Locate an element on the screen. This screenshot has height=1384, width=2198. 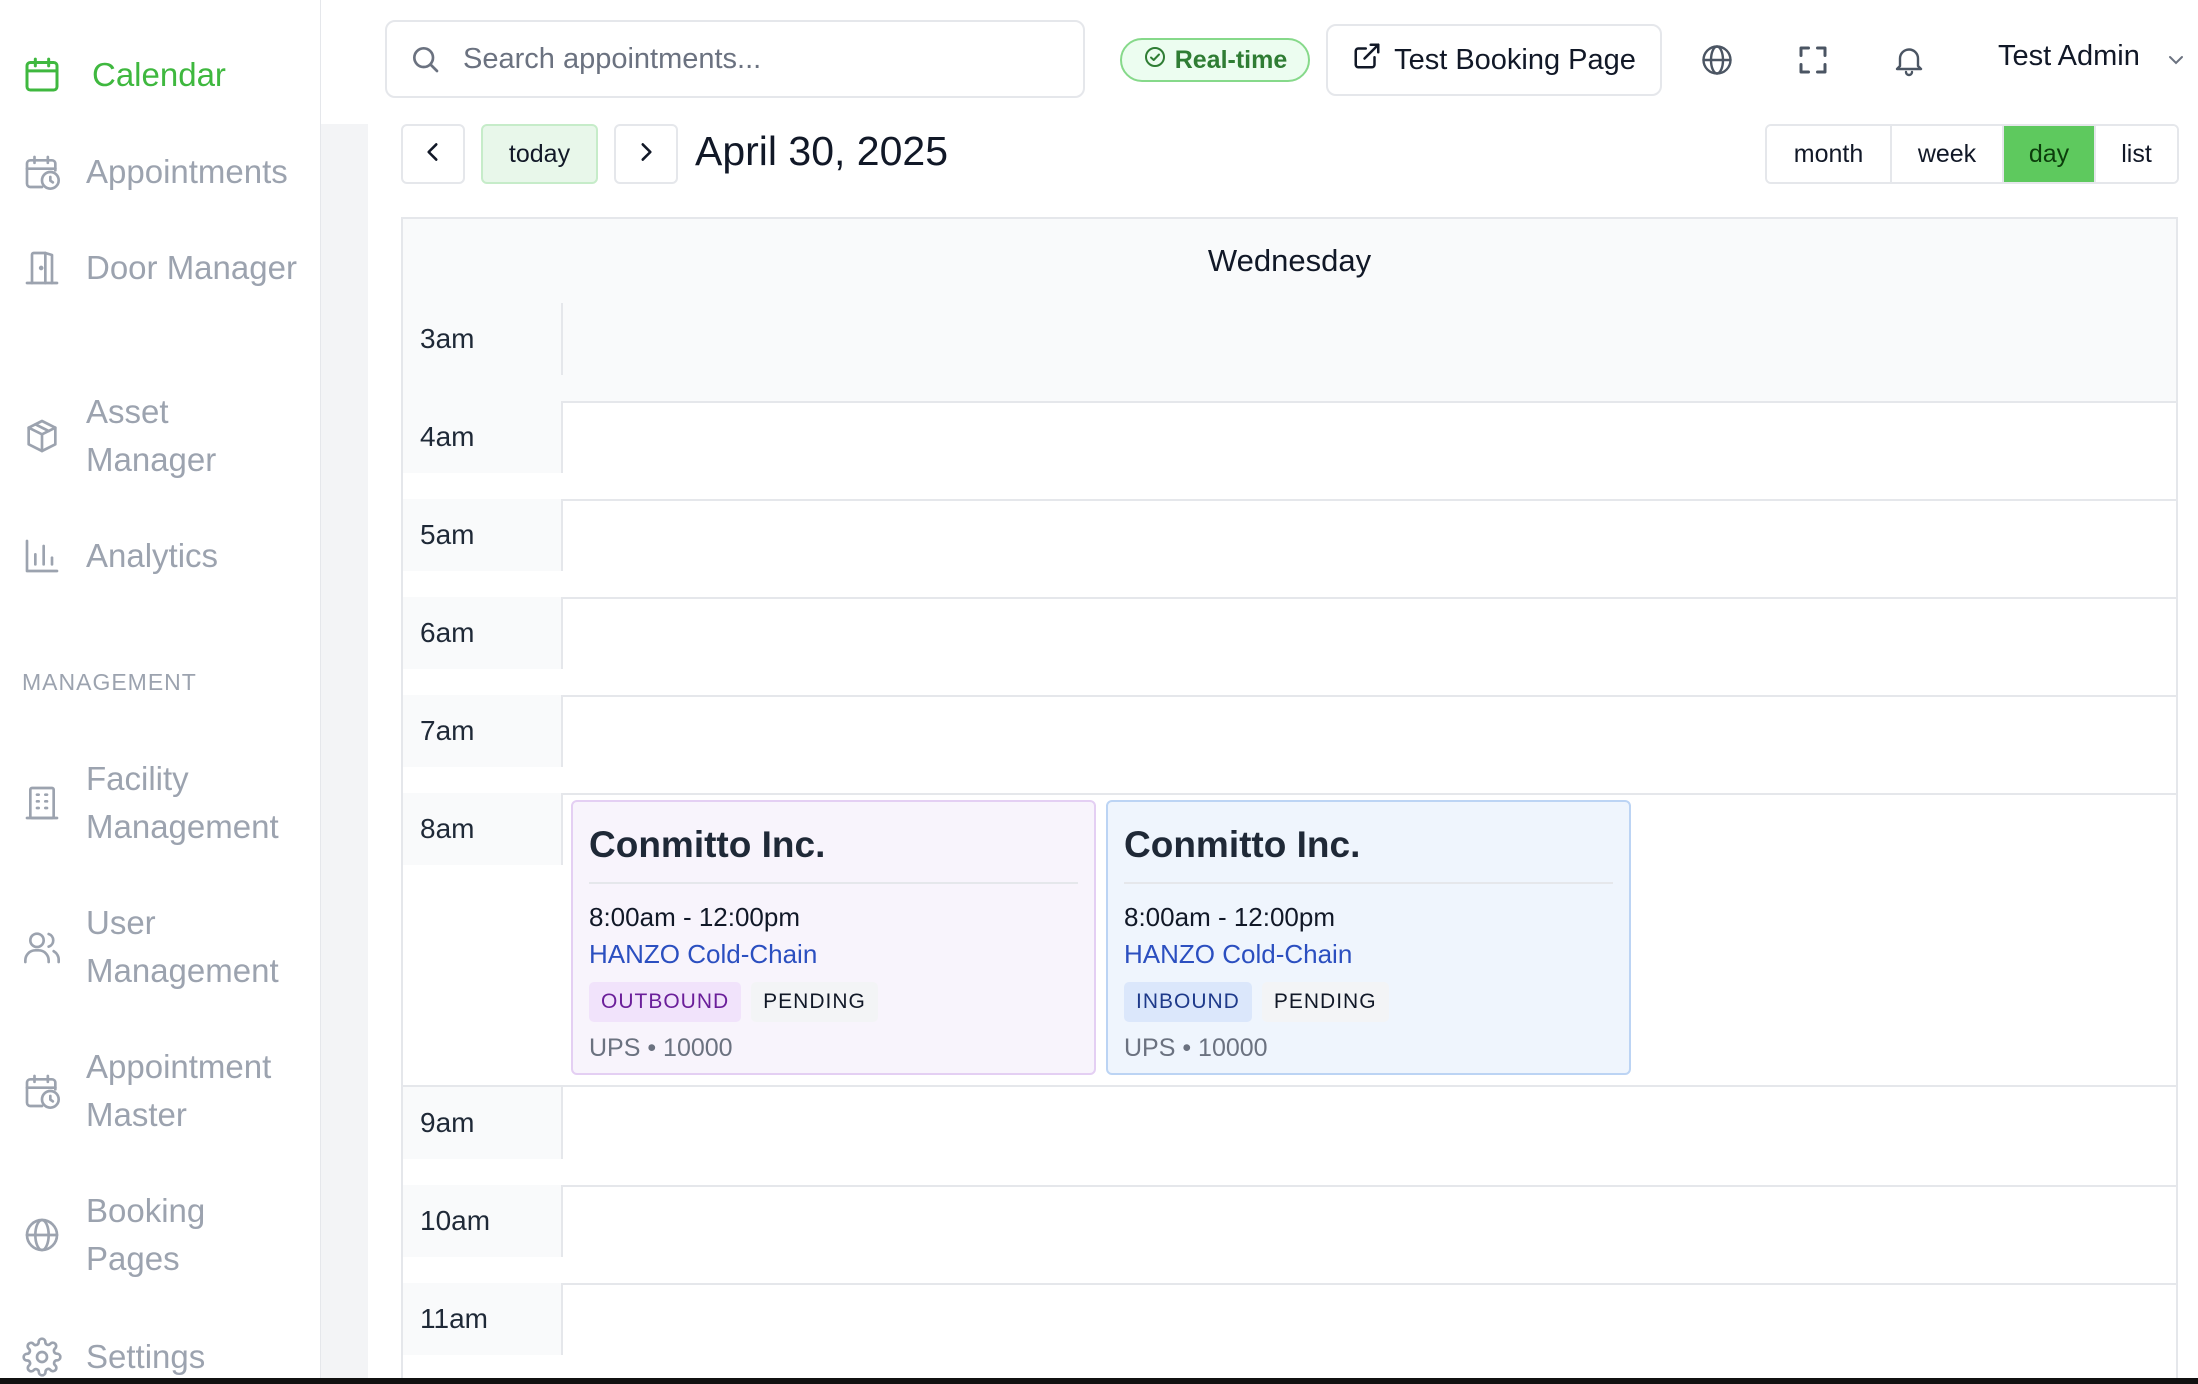
view-month-button: month is located at coordinates (1829, 154).